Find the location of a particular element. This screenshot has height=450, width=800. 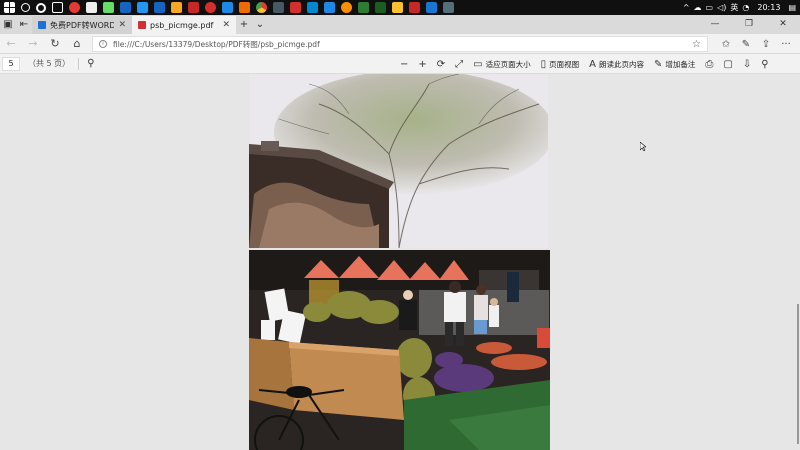

tab-label: 免费PDF转WORD工具|PDF转 is located at coordinates (82, 25).